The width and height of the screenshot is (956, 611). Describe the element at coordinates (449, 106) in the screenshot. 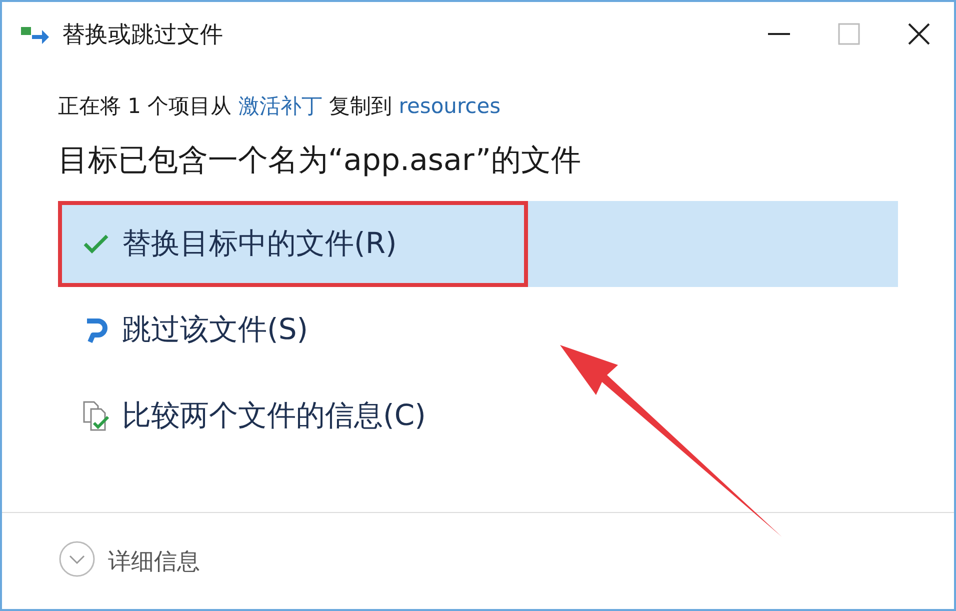

I see `folder-link: resources` at that location.